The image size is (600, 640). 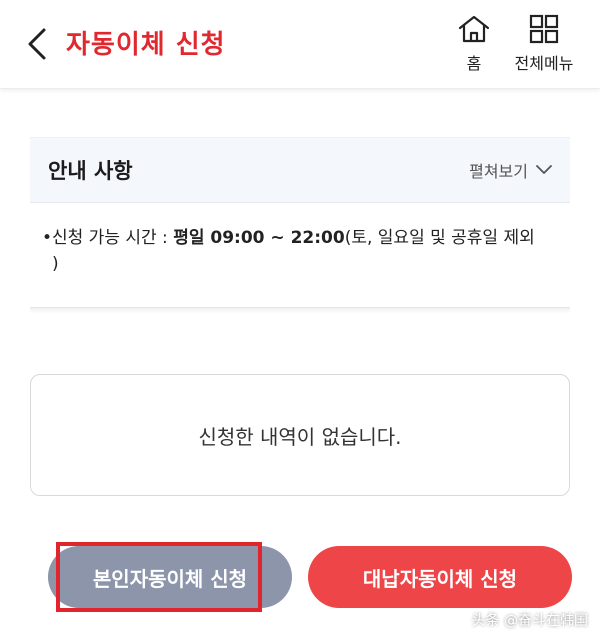 I want to click on bullet-suffix: (토, 일요일 및 공휴일 제외, so click(x=439, y=238).